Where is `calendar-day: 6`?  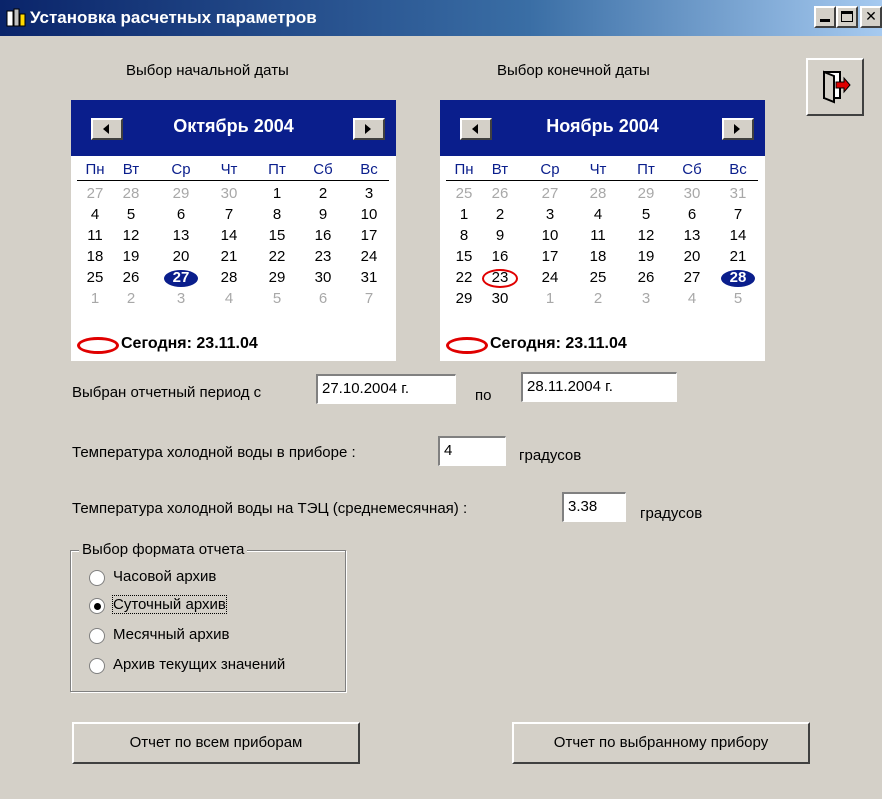 calendar-day: 6 is located at coordinates (323, 299).